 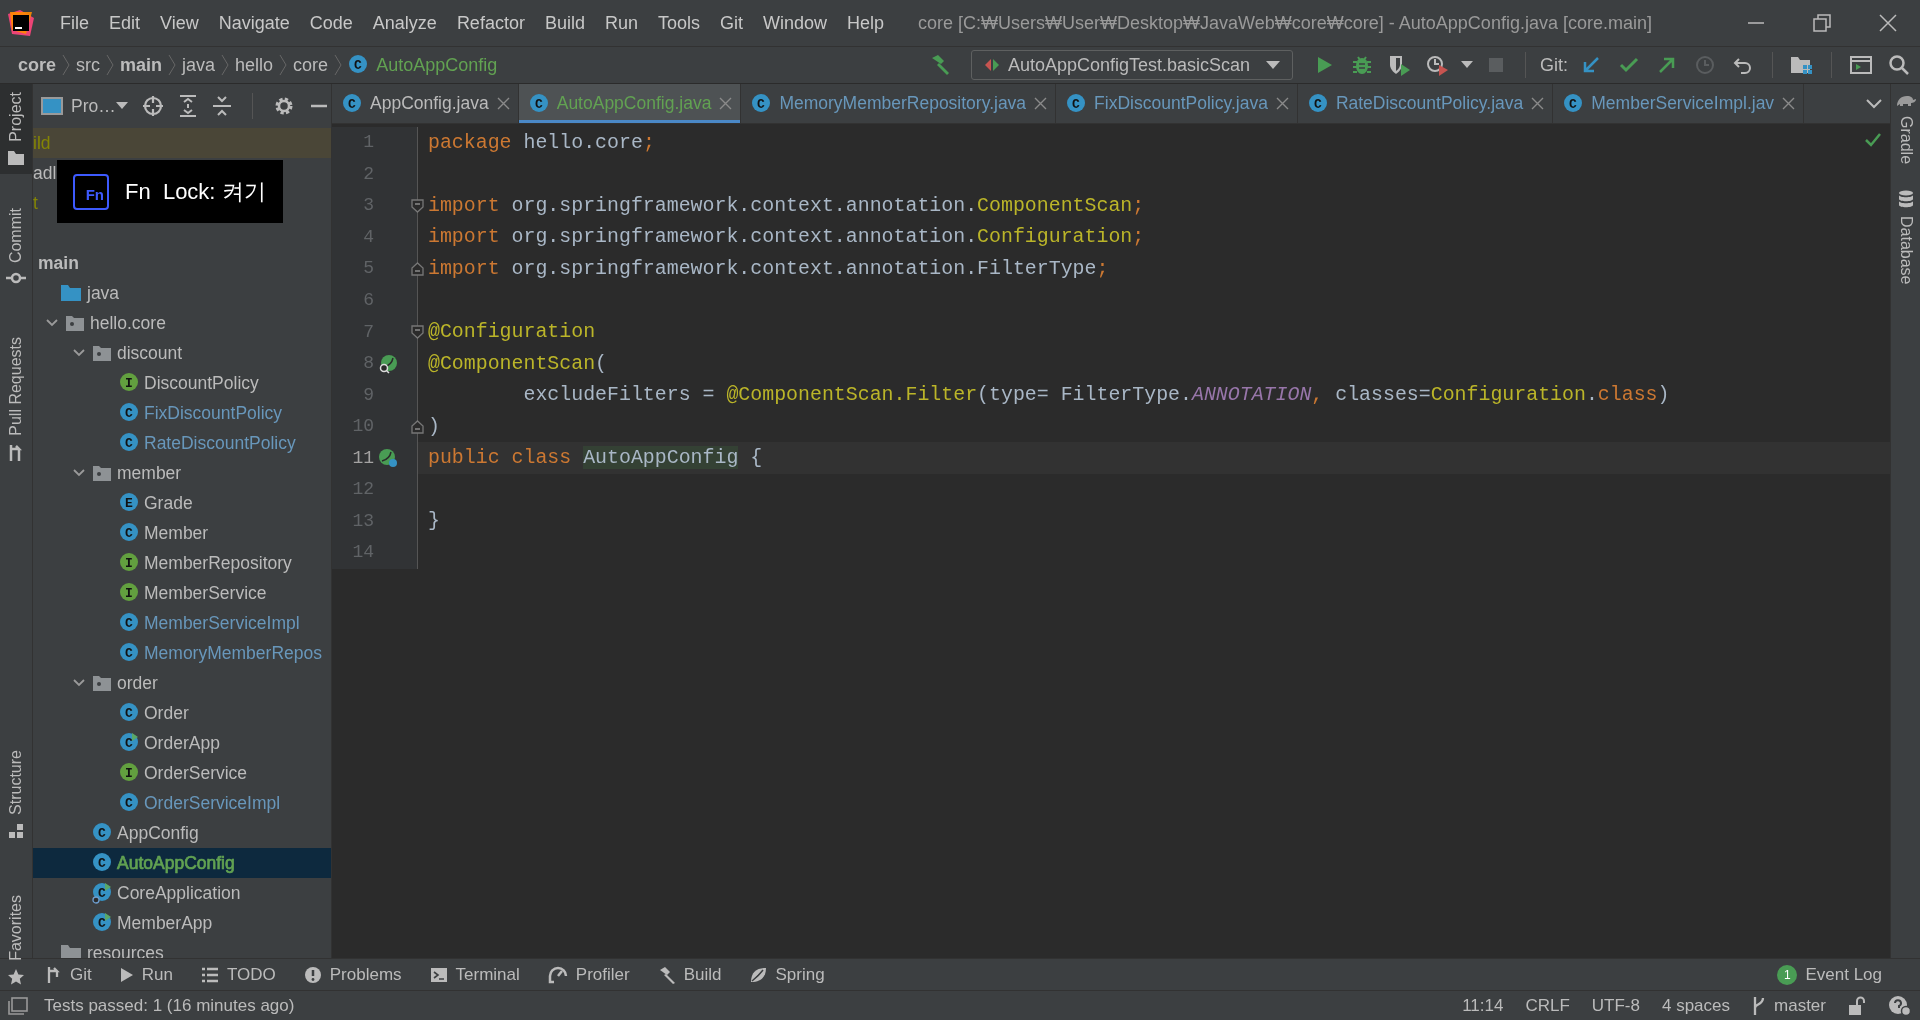 I want to click on tree-item: hello.core, so click(x=128, y=323).